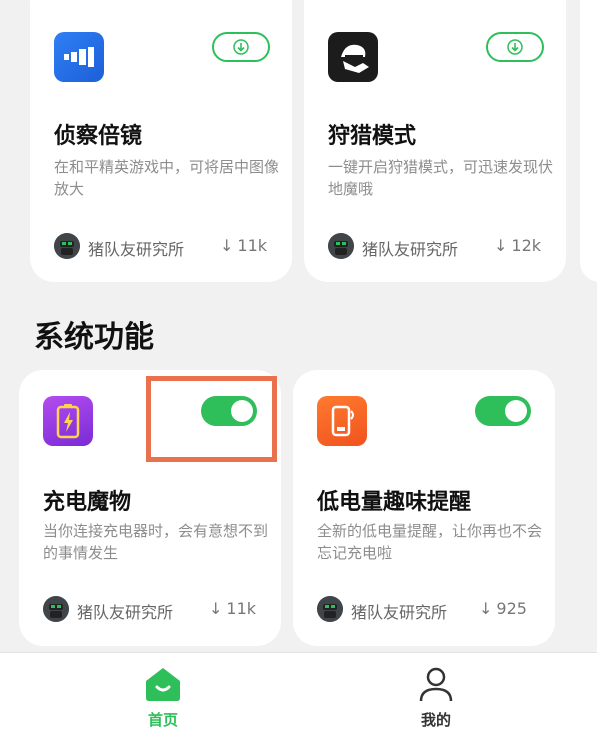  What do you see at coordinates (516, 411) in the screenshot?
I see `toggle-knob` at bounding box center [516, 411].